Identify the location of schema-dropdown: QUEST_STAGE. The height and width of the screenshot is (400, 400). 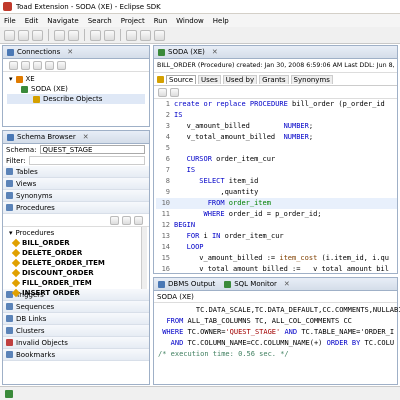
(92, 149).